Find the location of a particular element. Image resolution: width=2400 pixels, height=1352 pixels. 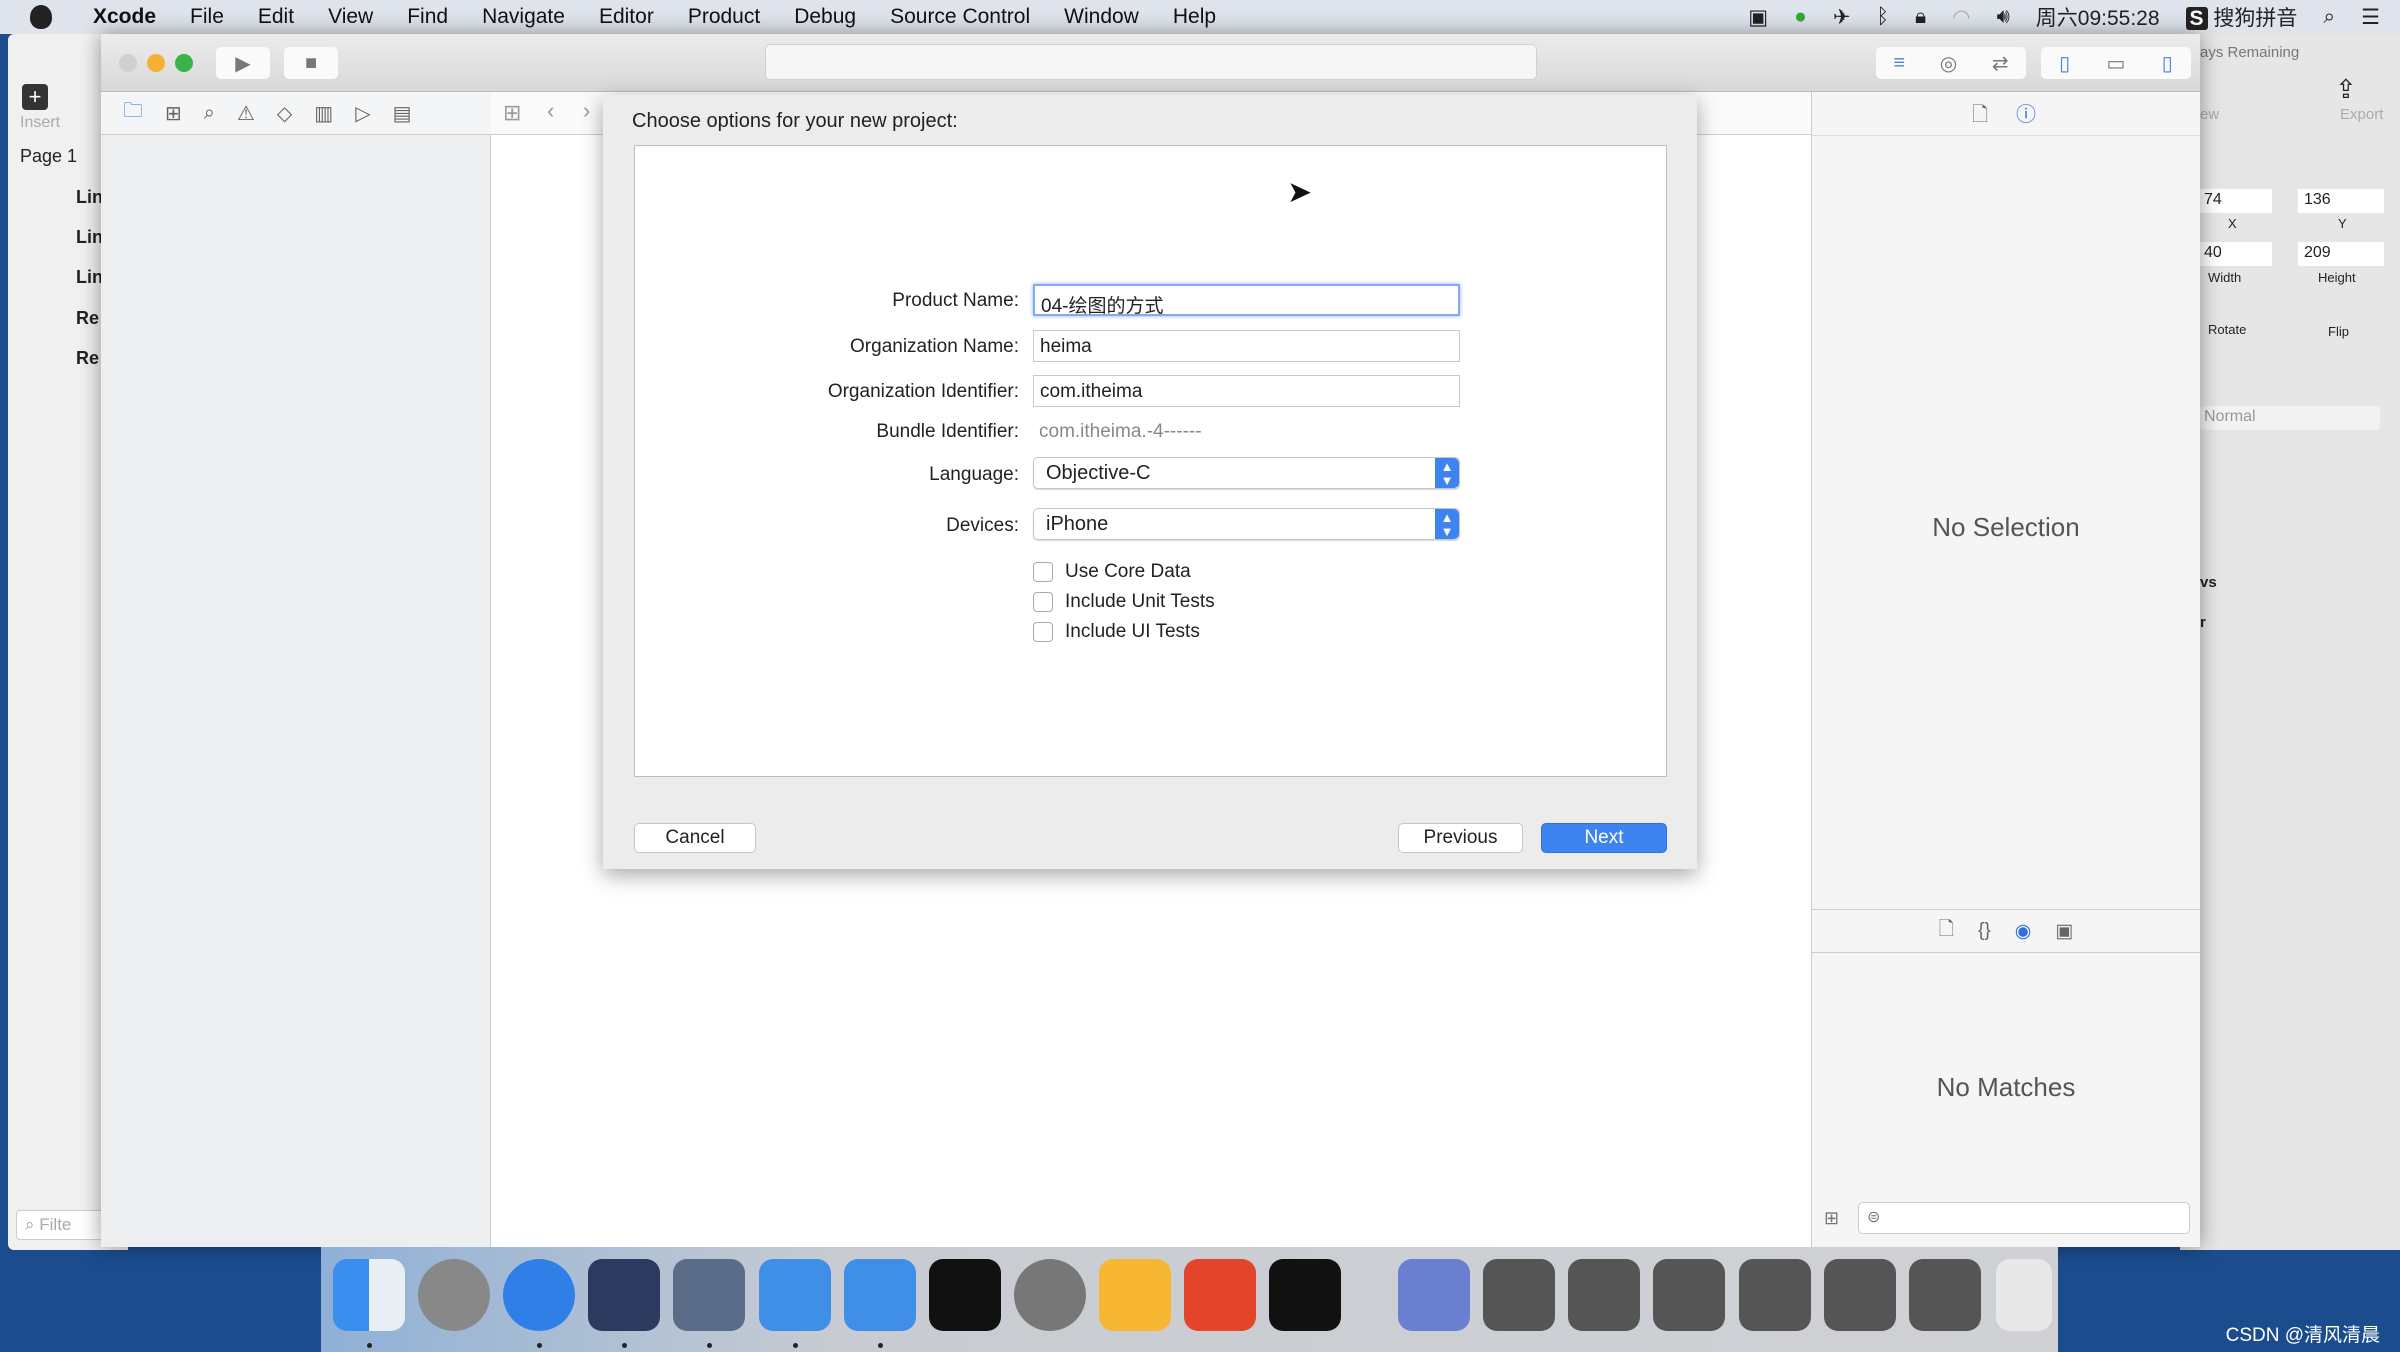

navigator-toggle-icon: ▯ is located at coordinates (2064, 63).